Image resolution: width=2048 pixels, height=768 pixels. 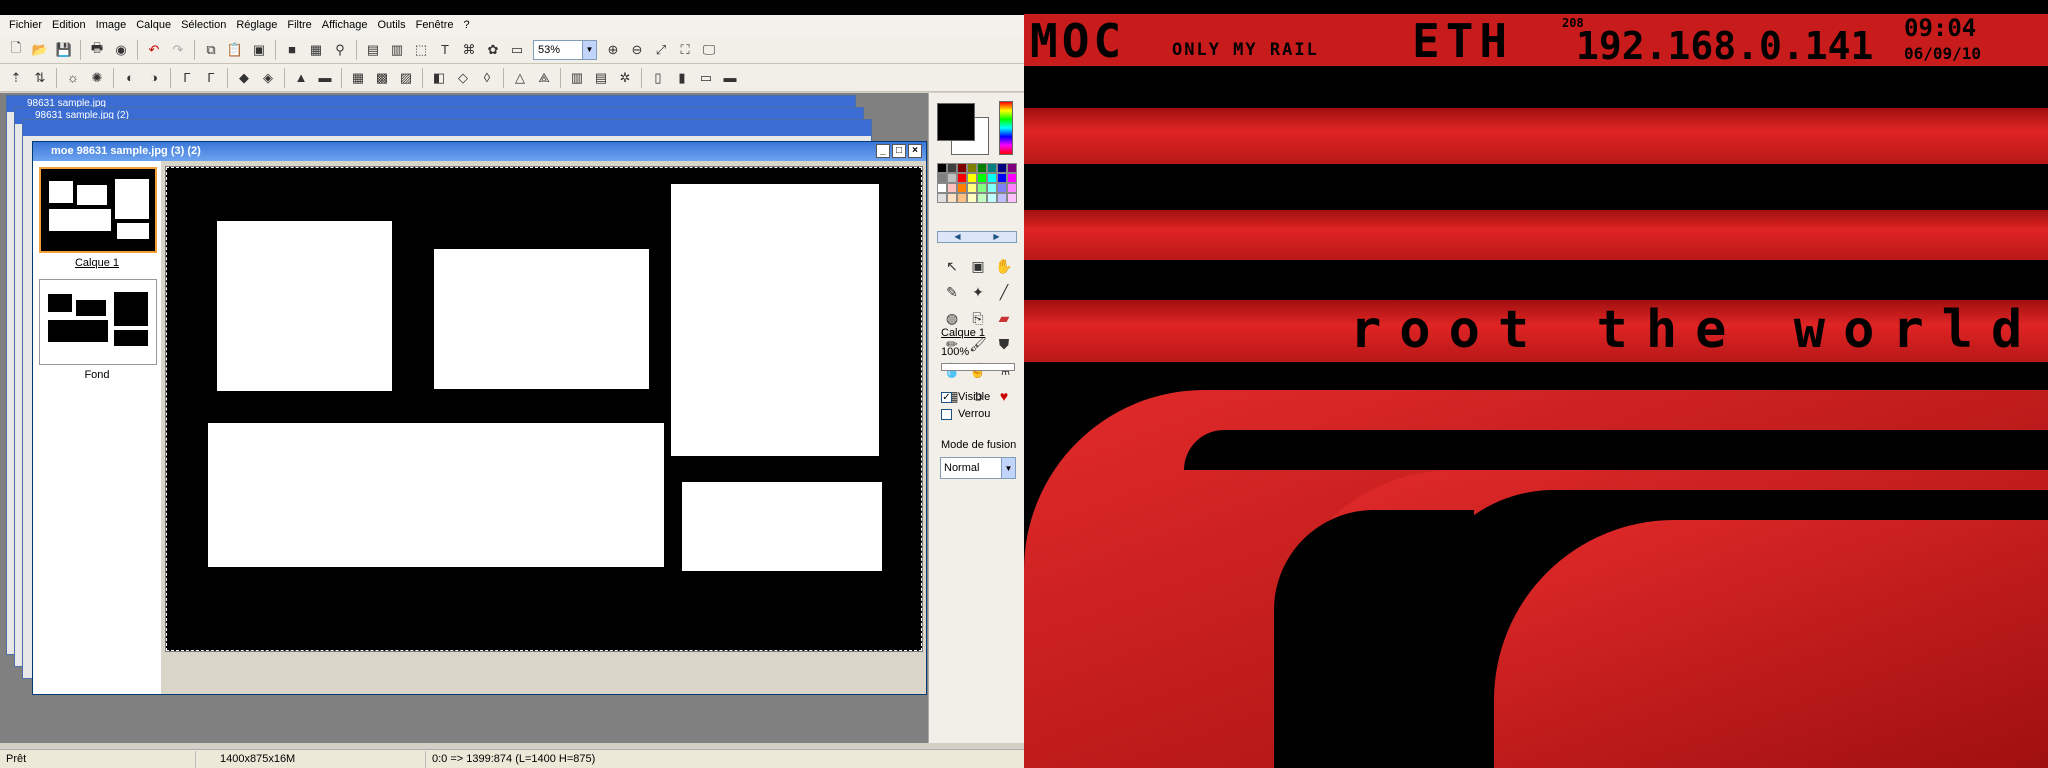 I want to click on saturation-down-icon: ◆, so click(x=244, y=78).